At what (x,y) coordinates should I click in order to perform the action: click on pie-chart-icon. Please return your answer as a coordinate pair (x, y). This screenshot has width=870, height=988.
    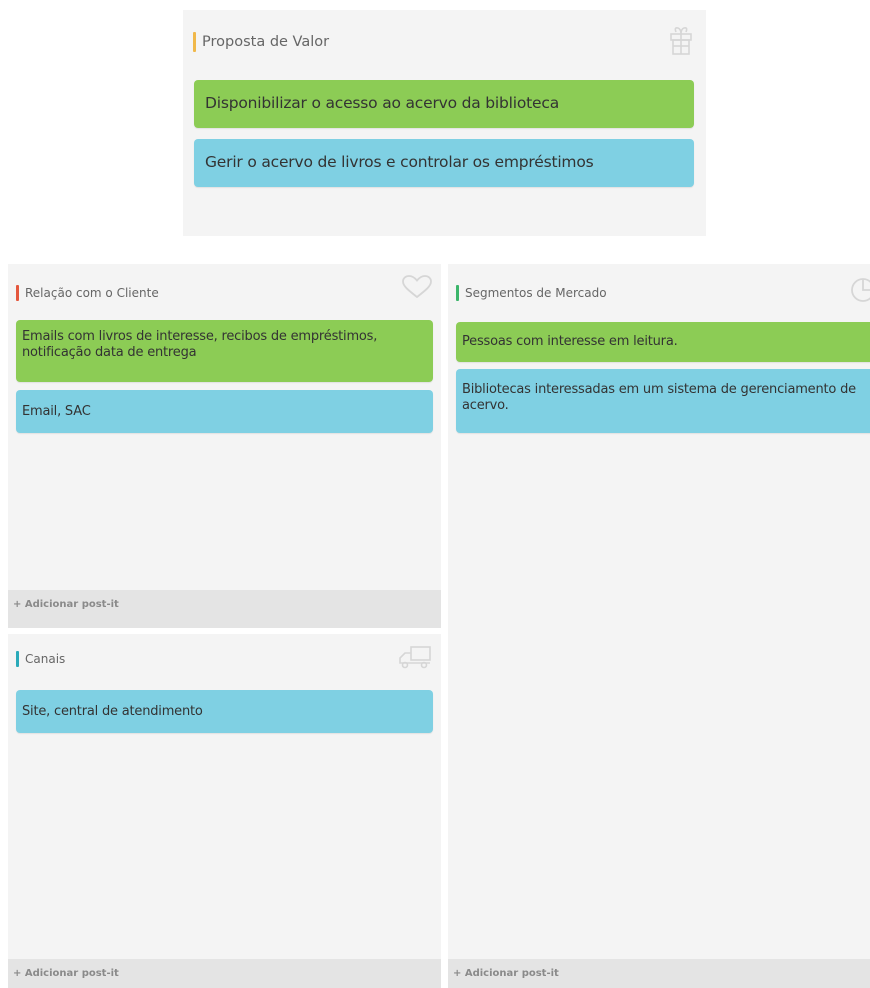
    Looking at the image, I should click on (859, 292).